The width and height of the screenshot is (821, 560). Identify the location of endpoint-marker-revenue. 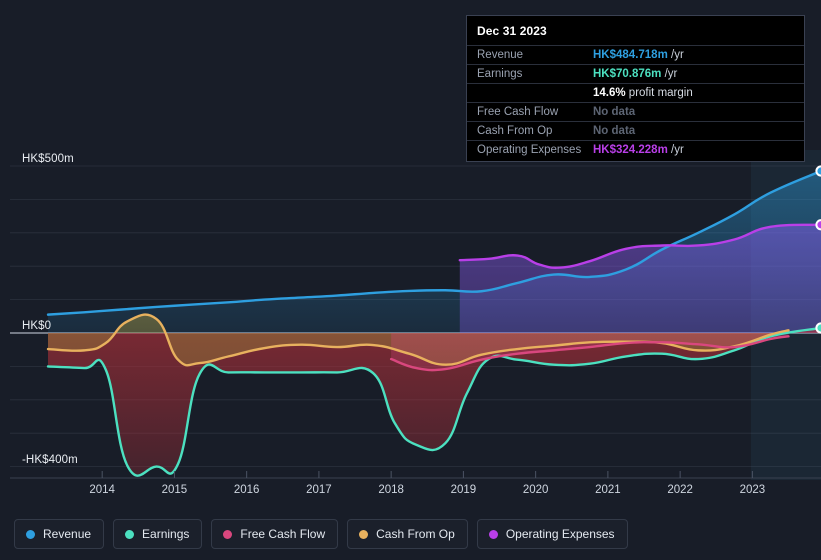
(818, 171).